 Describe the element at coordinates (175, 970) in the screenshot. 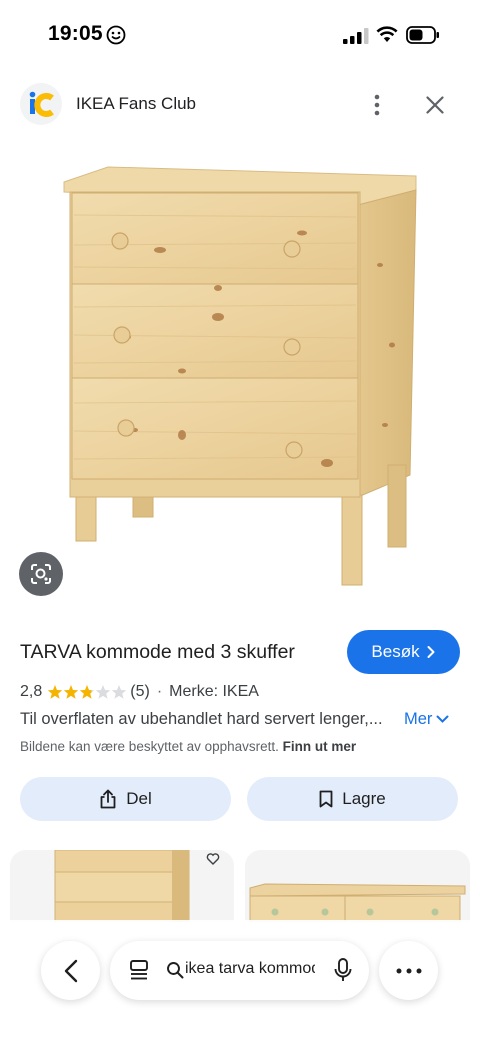

I see `search-icon` at that location.